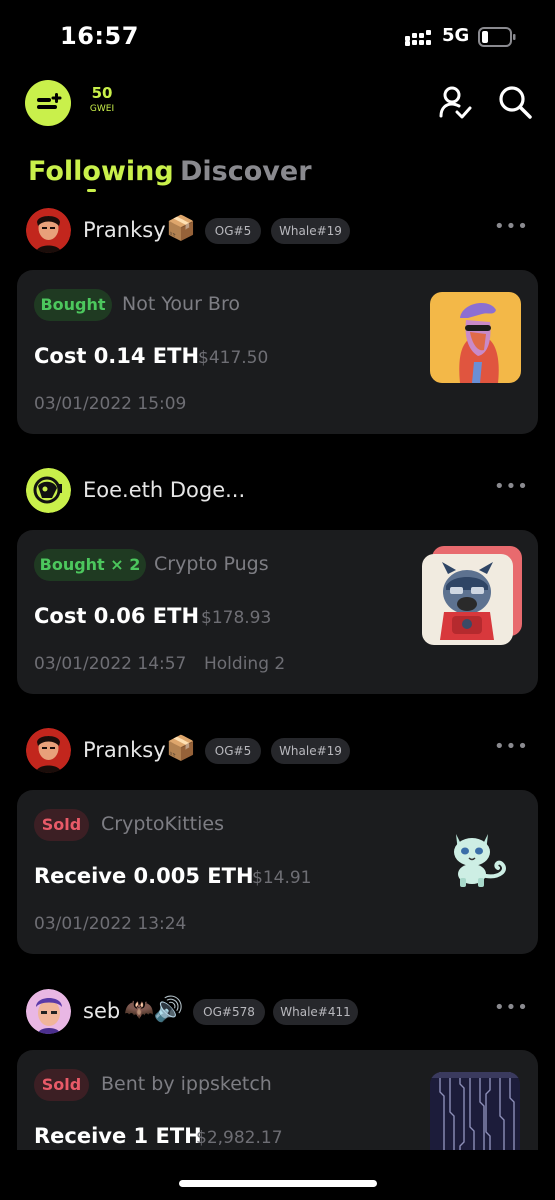  What do you see at coordinates (456, 35) in the screenshot?
I see `network-type: 5G` at bounding box center [456, 35].